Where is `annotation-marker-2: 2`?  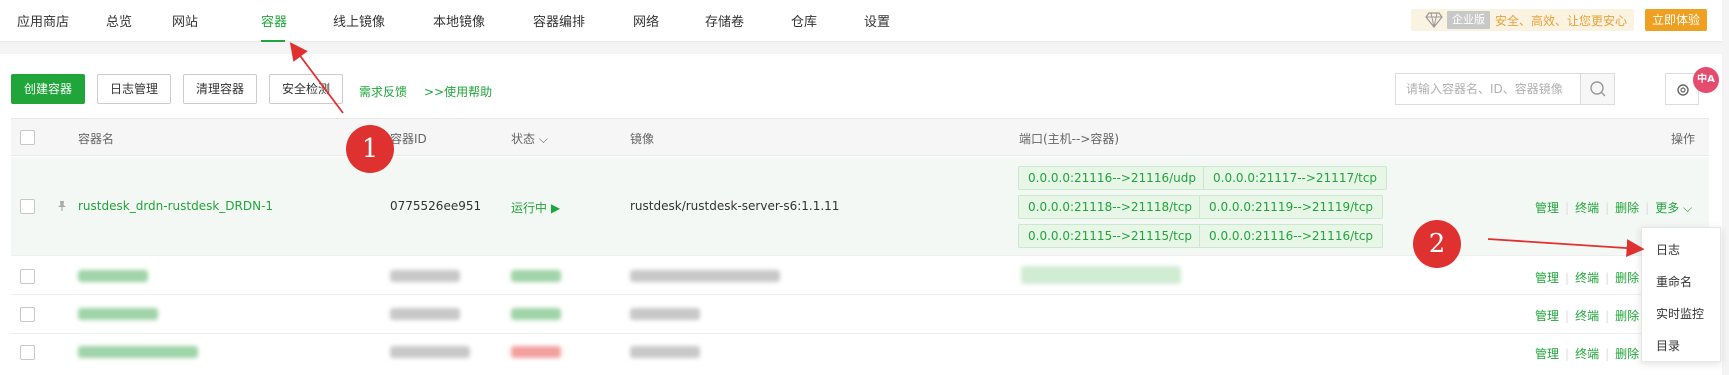 annotation-marker-2: 2 is located at coordinates (1437, 244).